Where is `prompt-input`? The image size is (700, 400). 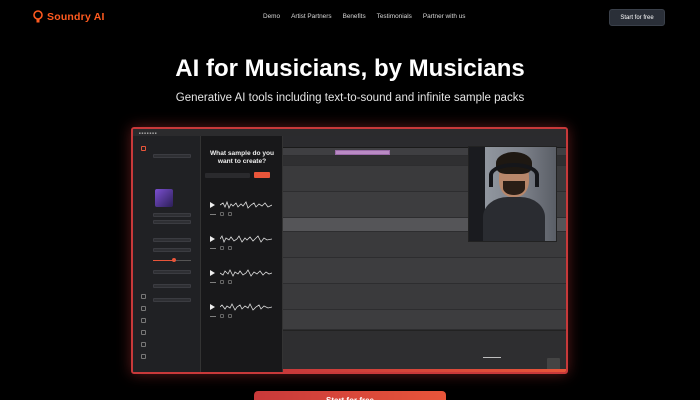 prompt-input is located at coordinates (227, 175).